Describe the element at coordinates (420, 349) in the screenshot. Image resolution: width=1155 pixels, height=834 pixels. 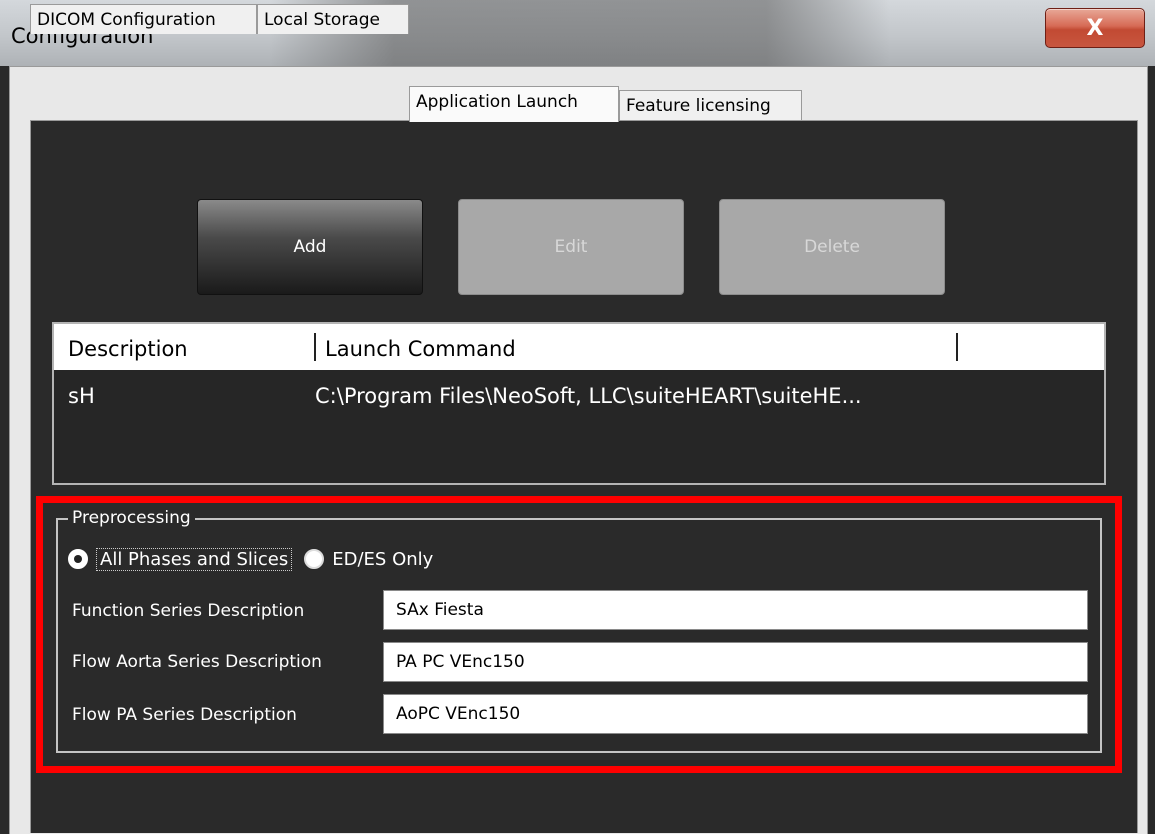
I see `column-header-launch-command: Launch Command` at that location.